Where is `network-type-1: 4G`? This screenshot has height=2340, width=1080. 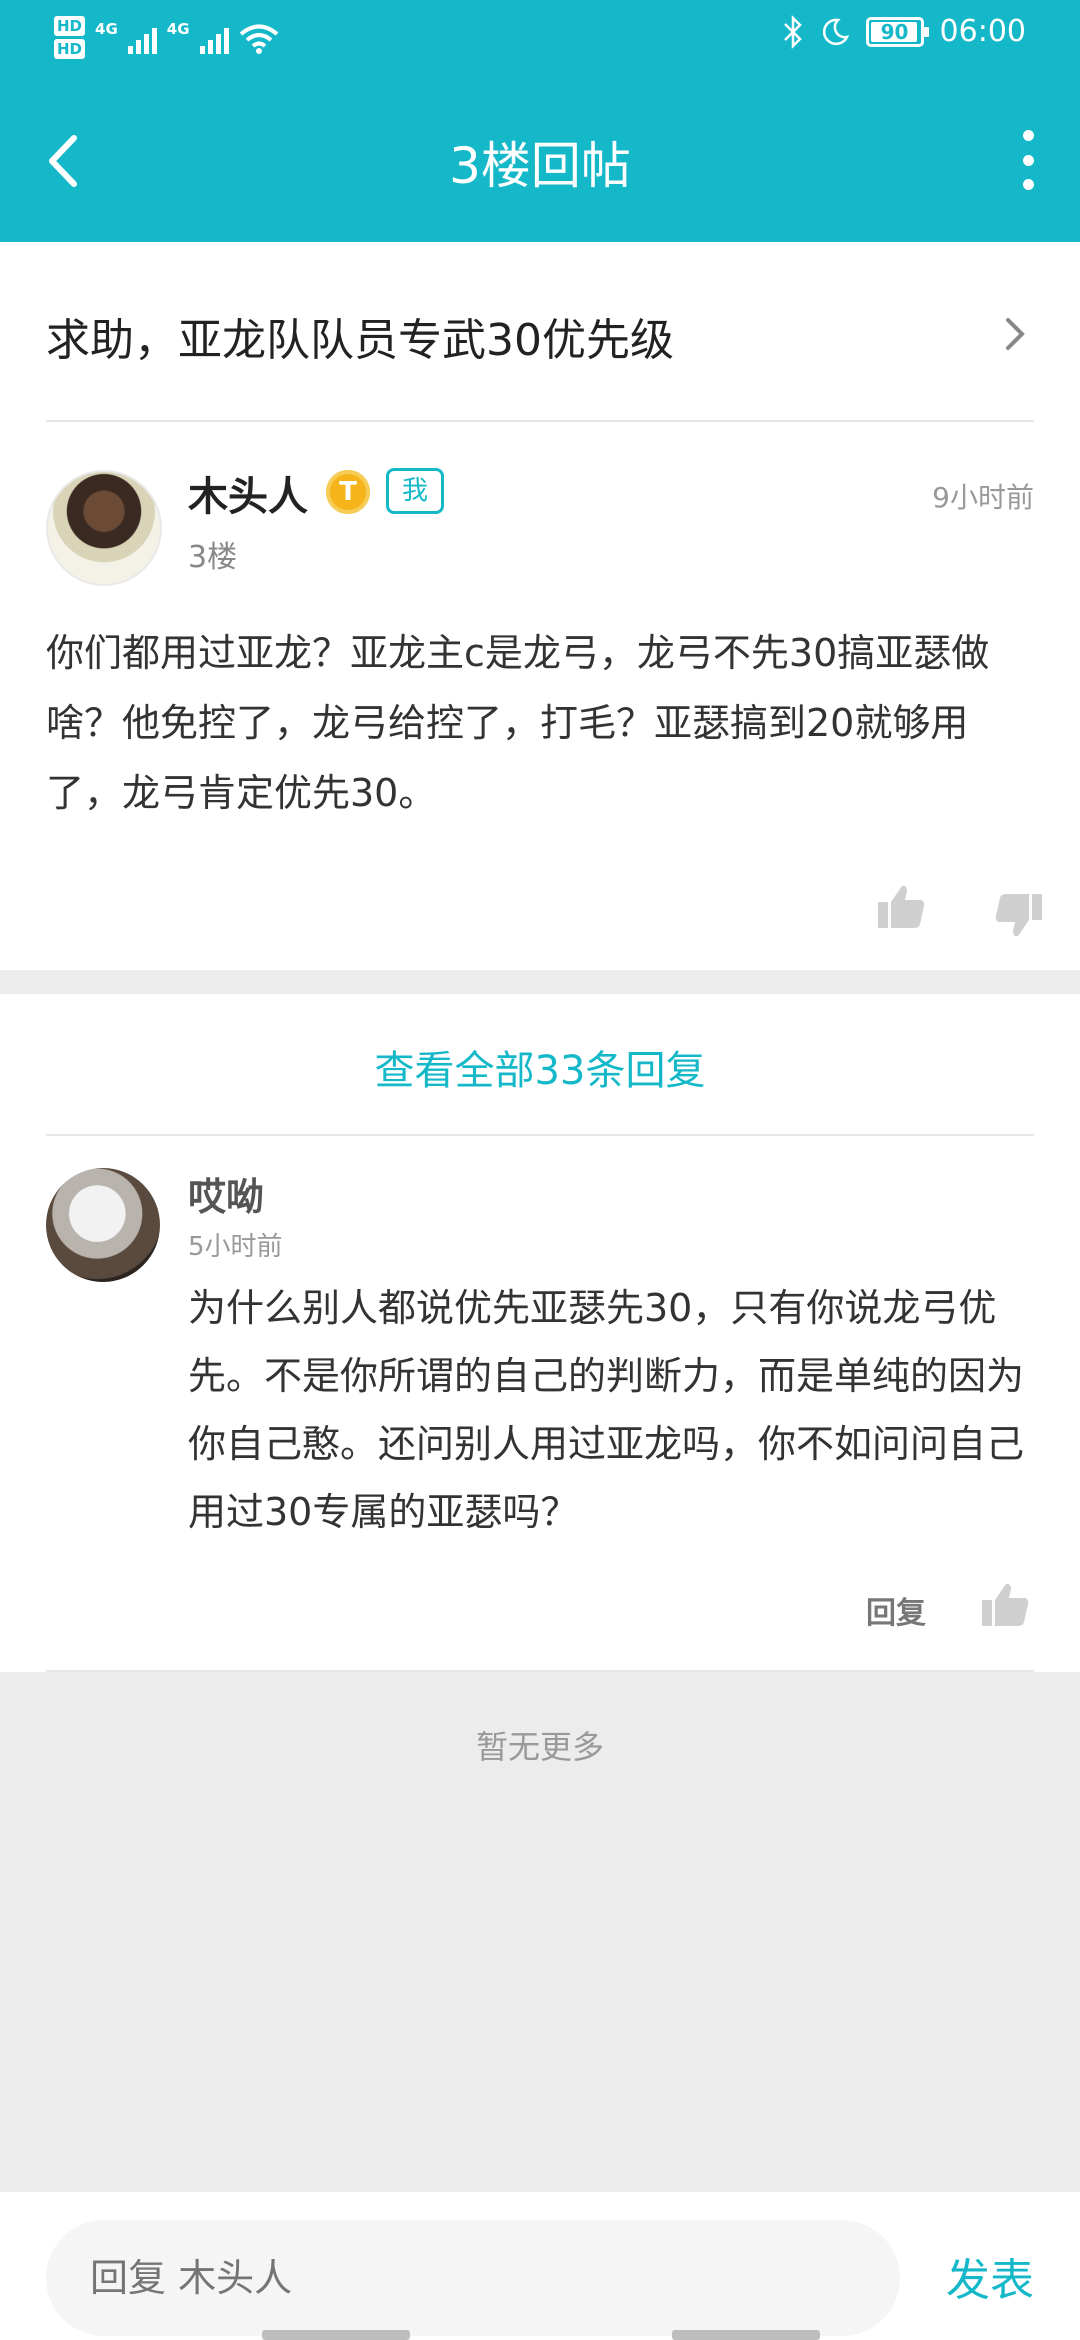 network-type-1: 4G is located at coordinates (106, 29).